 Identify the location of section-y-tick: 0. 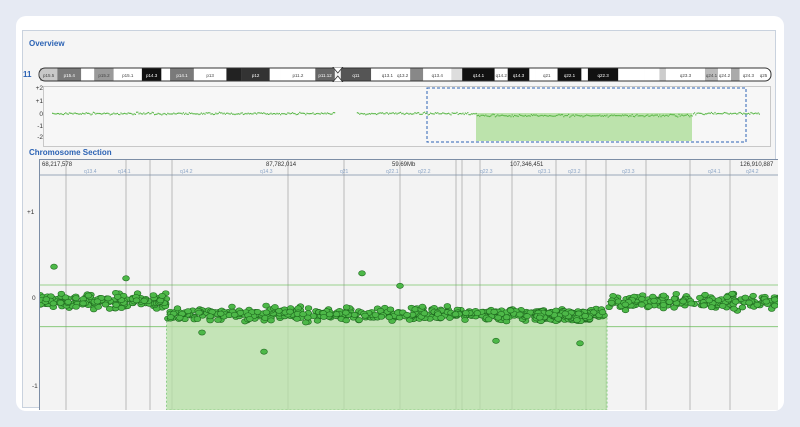
(34, 298).